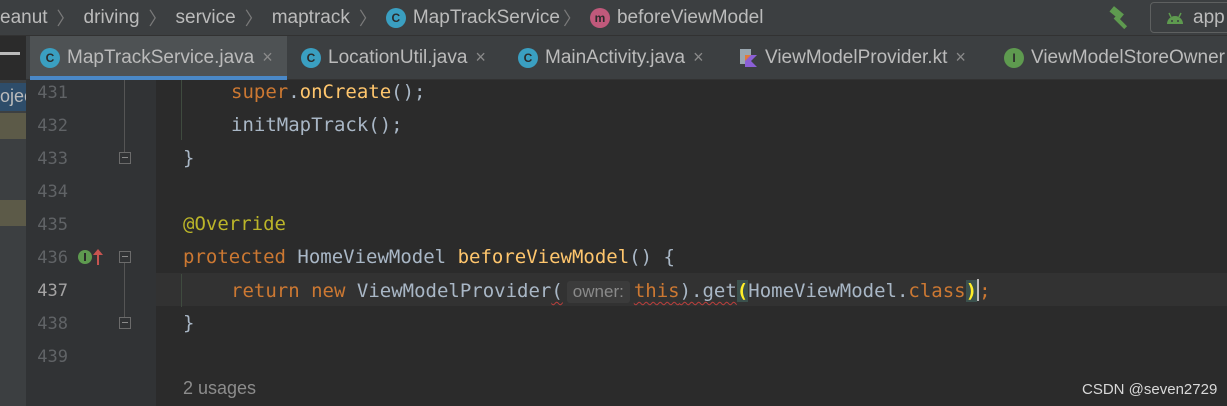 The width and height of the screenshot is (1227, 406). Describe the element at coordinates (454, 291) in the screenshot. I see `class-name: ViewModelProvider` at that location.